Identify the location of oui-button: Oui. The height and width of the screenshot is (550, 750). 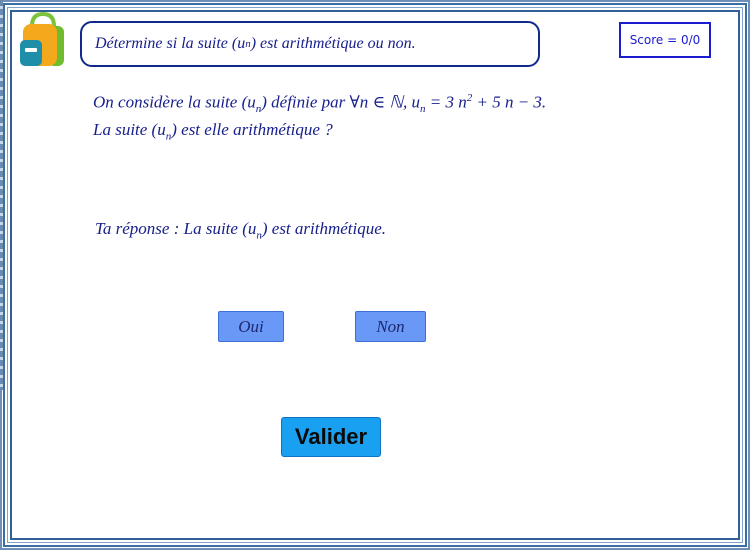
(251, 326).